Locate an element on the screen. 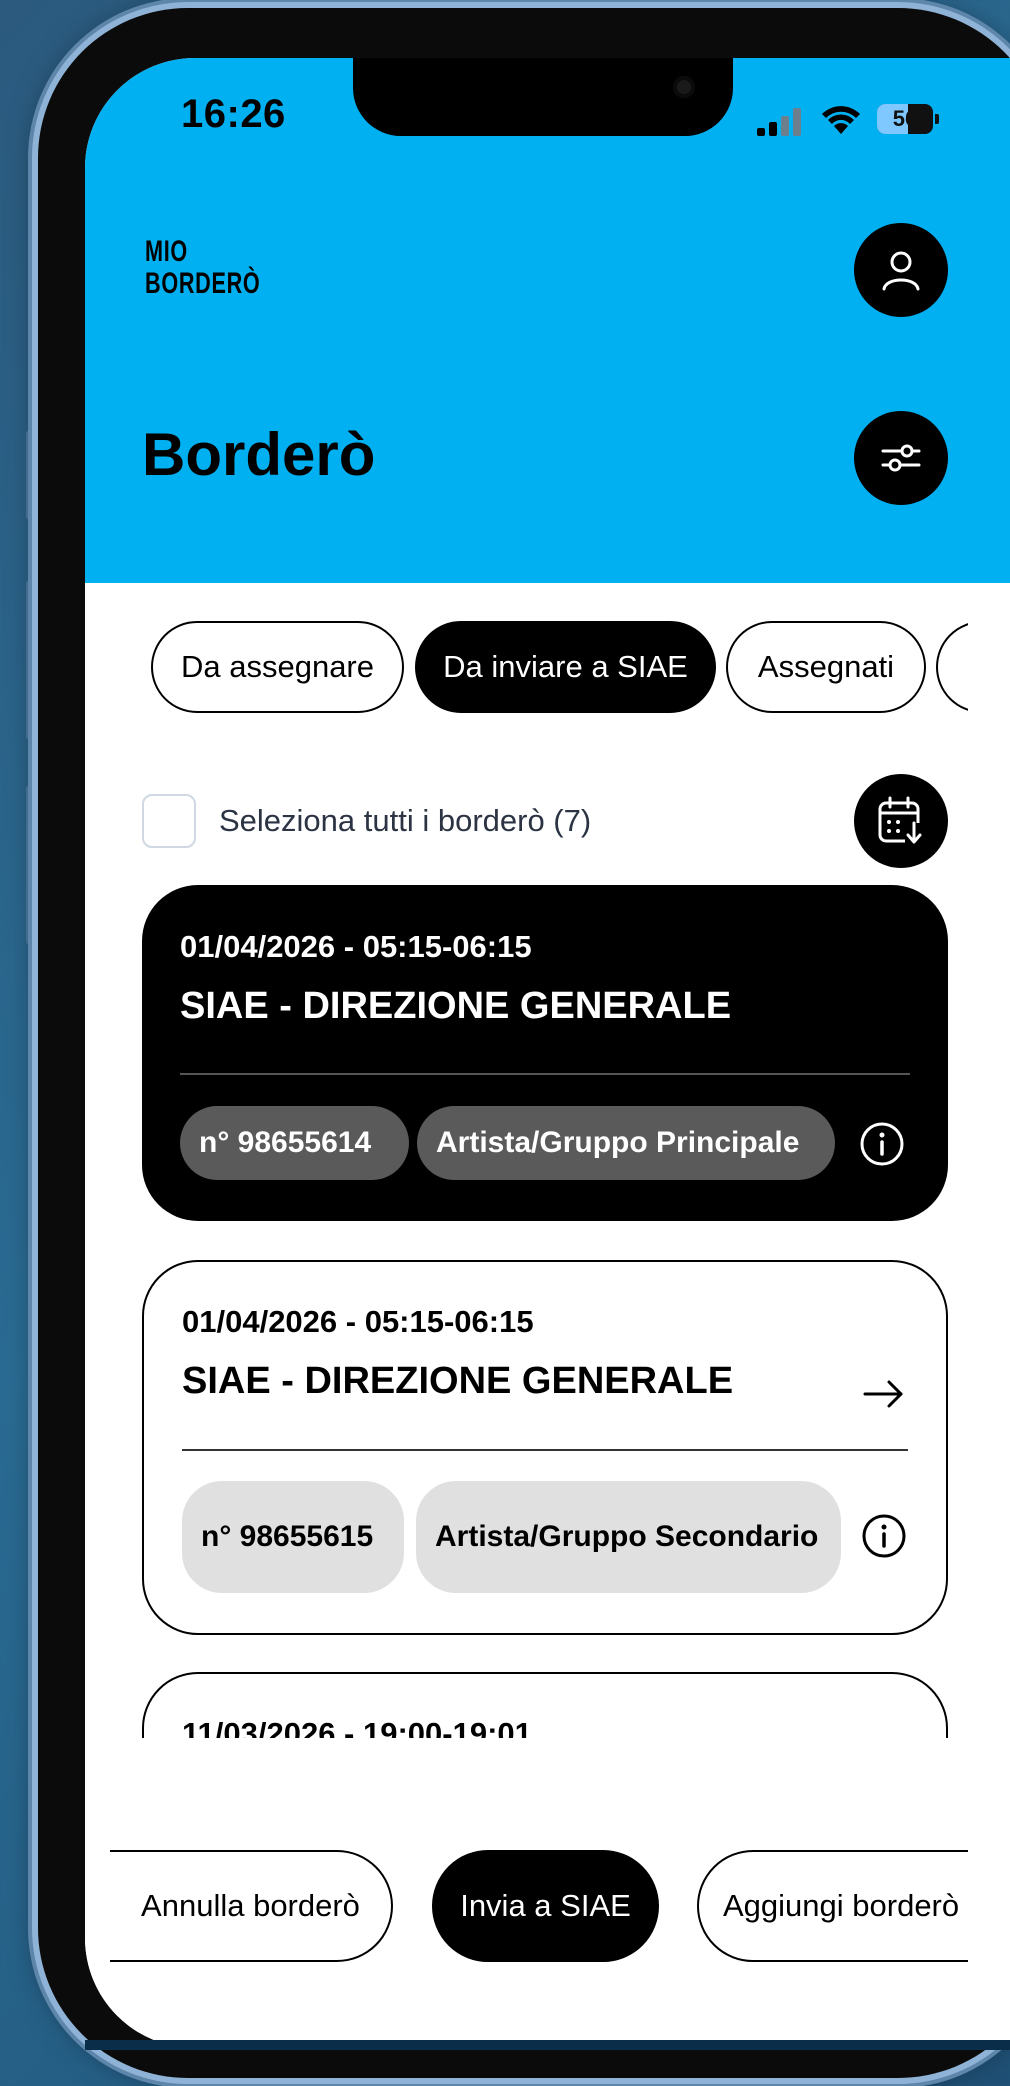 The image size is (1010, 2086). battery-level: 56 is located at coordinates (905, 118).